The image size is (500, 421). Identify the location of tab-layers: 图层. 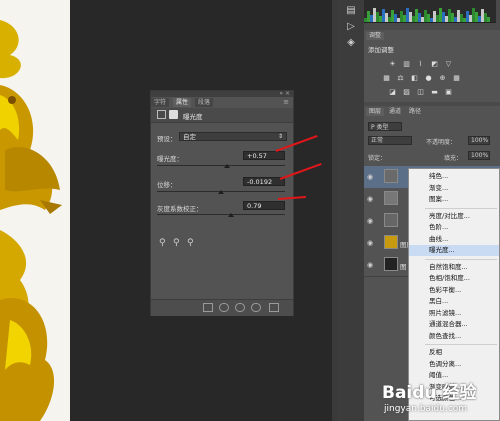
(375, 112).